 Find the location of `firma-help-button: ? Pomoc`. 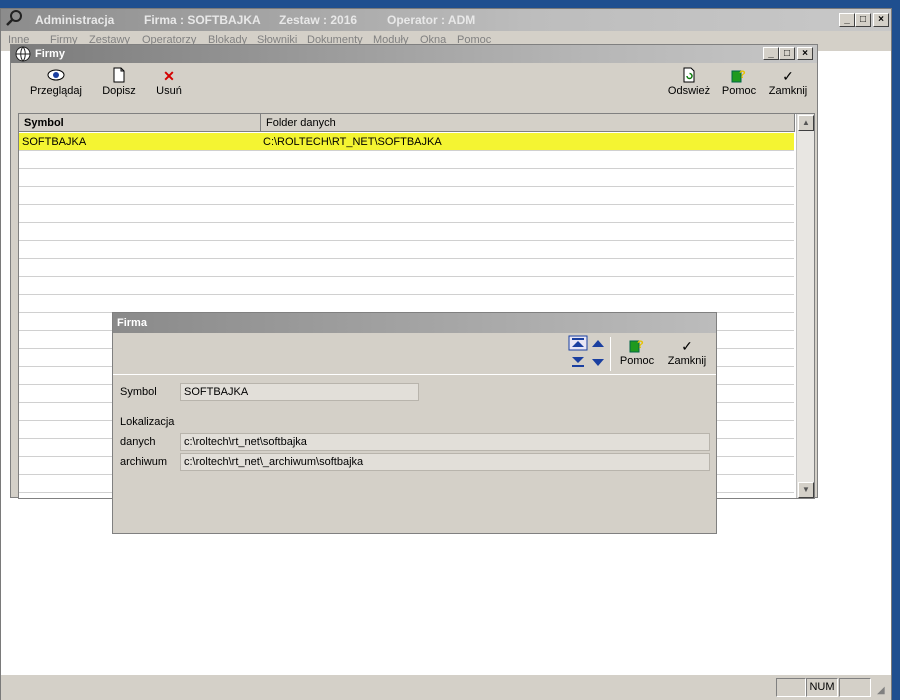

firma-help-button: ? Pomoc is located at coordinates (637, 352).